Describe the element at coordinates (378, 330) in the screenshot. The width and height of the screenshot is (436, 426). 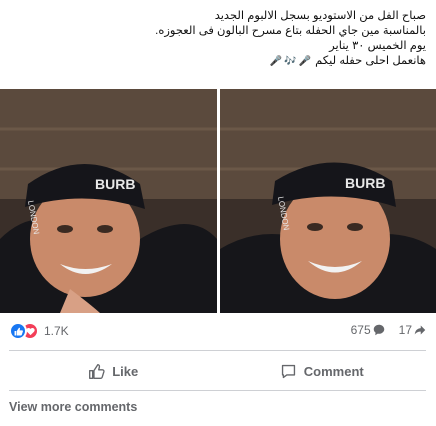
I see `comment-bubble-icon` at that location.